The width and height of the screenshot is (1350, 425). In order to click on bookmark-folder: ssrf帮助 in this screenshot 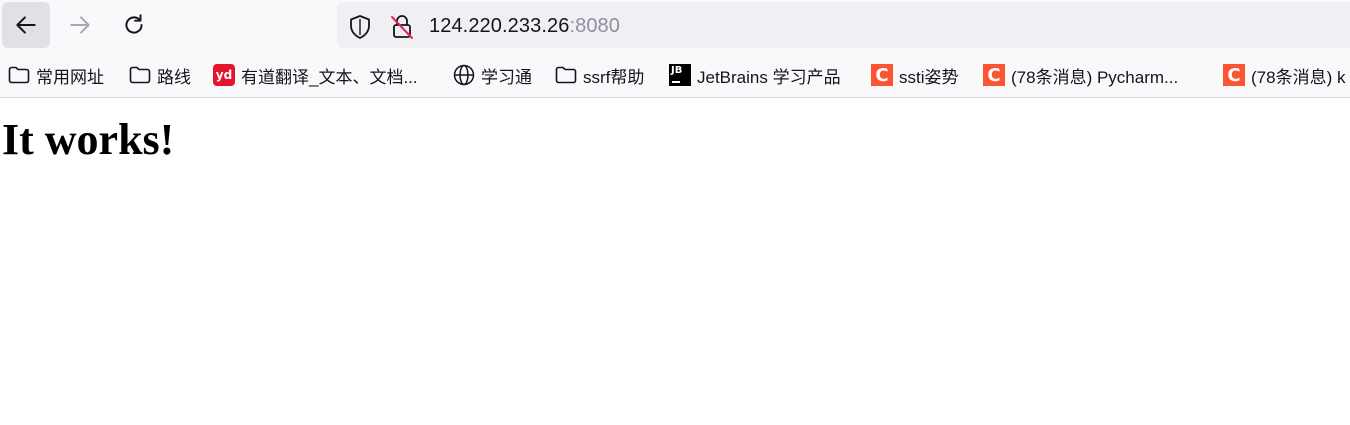, I will do `click(599, 75)`.